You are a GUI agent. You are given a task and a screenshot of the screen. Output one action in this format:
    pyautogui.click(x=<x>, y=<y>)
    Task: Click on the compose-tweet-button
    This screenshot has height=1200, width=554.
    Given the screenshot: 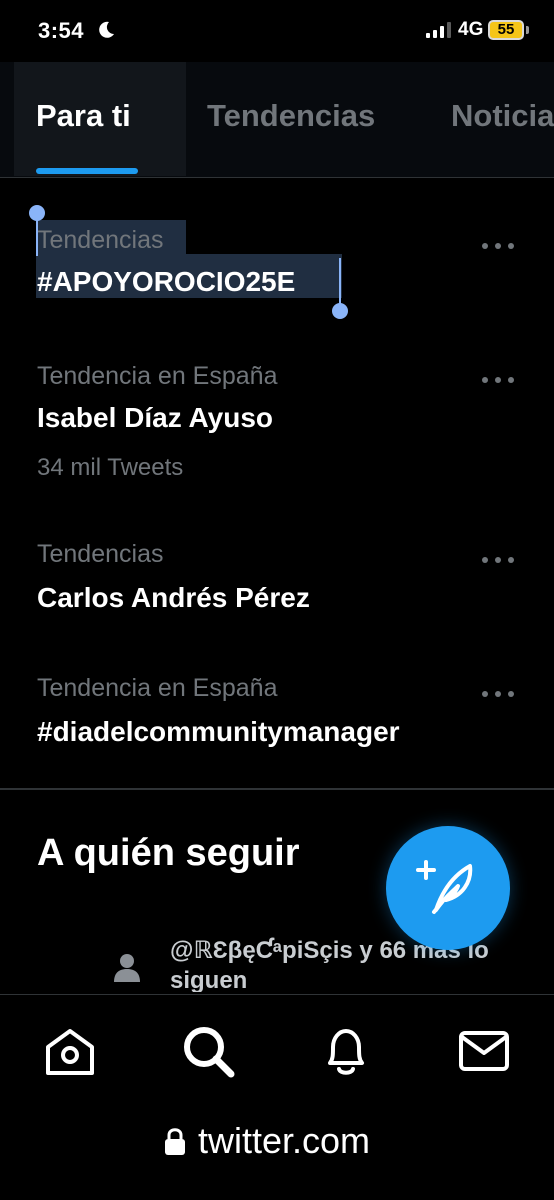 What is the action you would take?
    pyautogui.click(x=448, y=888)
    